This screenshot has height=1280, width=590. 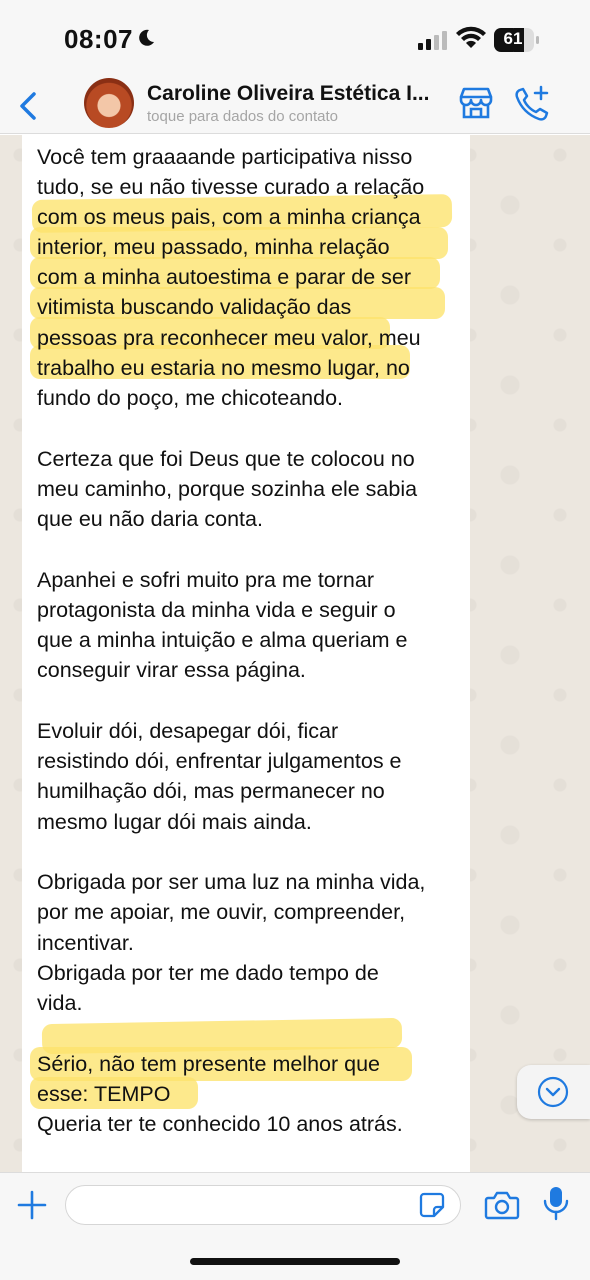 What do you see at coordinates (532, 104) in the screenshot?
I see `add-call-icon` at bounding box center [532, 104].